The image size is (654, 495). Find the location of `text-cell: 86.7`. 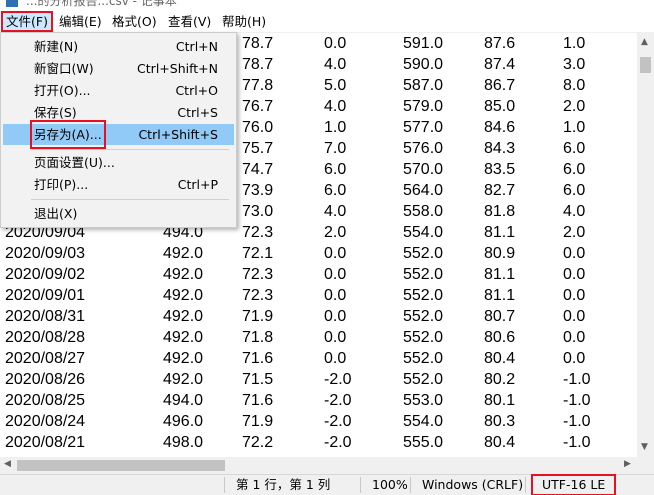

text-cell: 86.7 is located at coordinates (500, 85).